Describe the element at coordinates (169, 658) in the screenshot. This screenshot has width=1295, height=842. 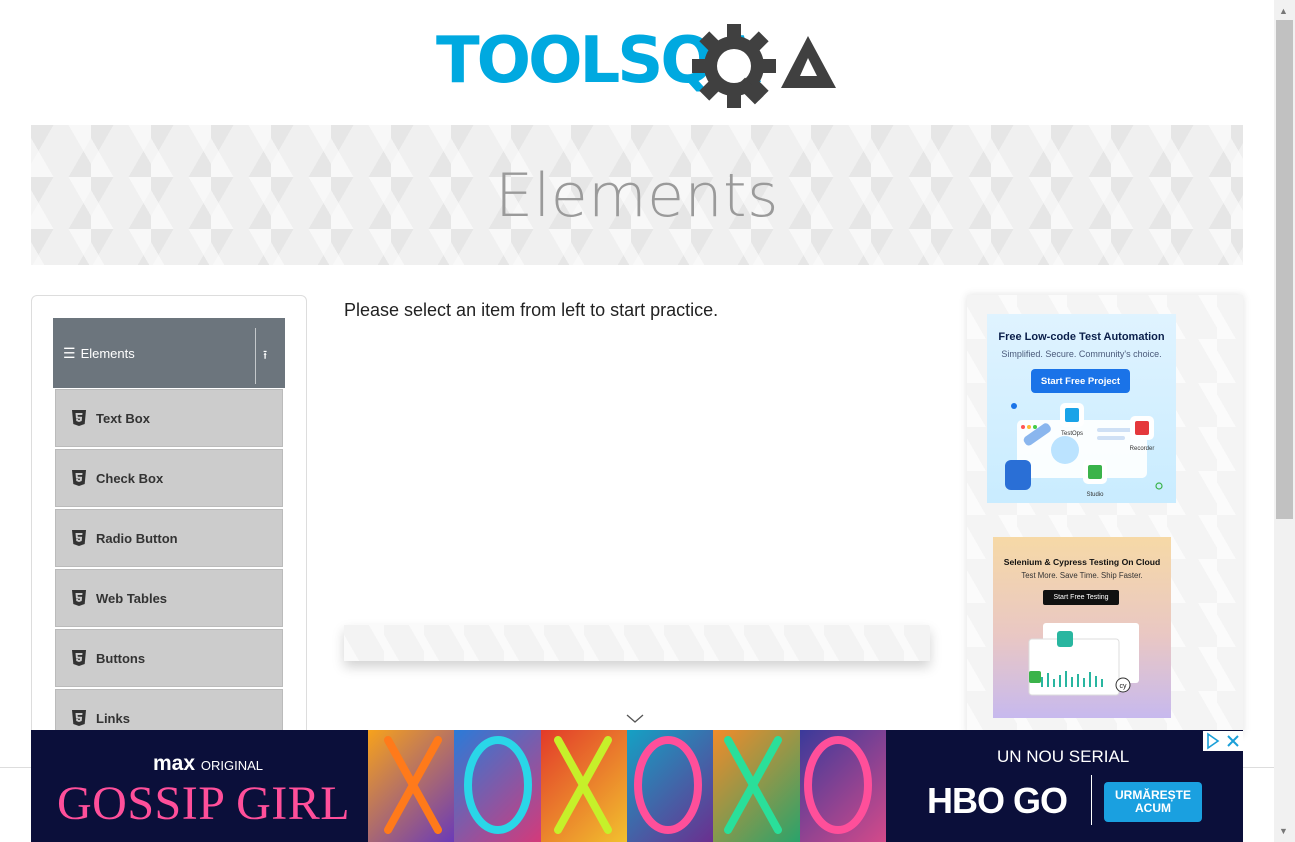
I see `sidebar-item-buttons: Buttons` at that location.